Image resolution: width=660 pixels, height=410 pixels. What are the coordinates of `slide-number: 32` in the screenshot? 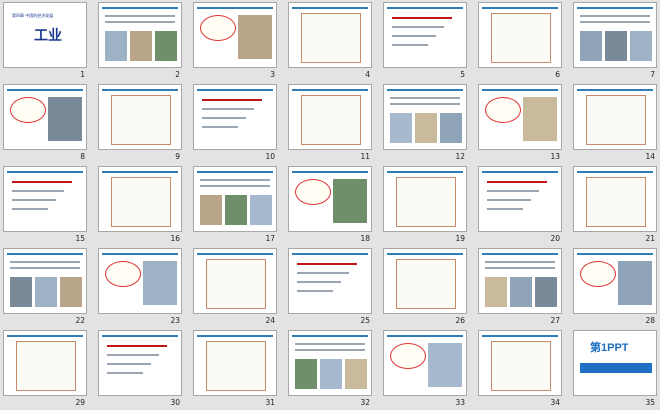 It's located at (365, 402).